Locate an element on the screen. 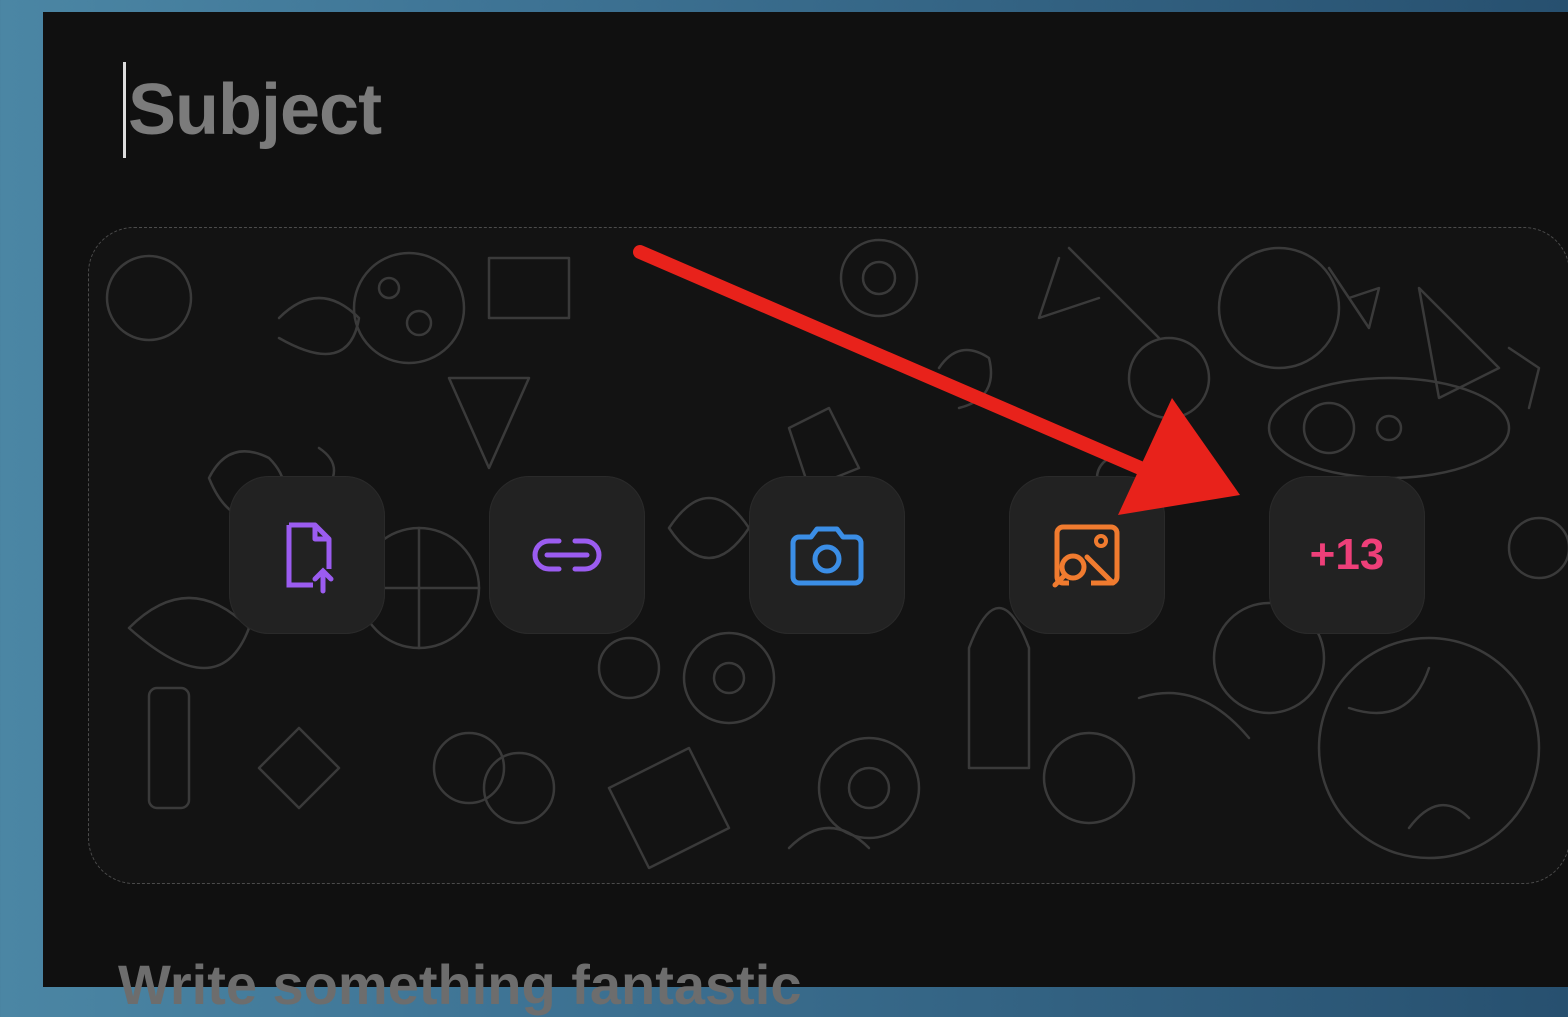 The width and height of the screenshot is (1568, 1017). subject-placeholder: Subject is located at coordinates (255, 110).